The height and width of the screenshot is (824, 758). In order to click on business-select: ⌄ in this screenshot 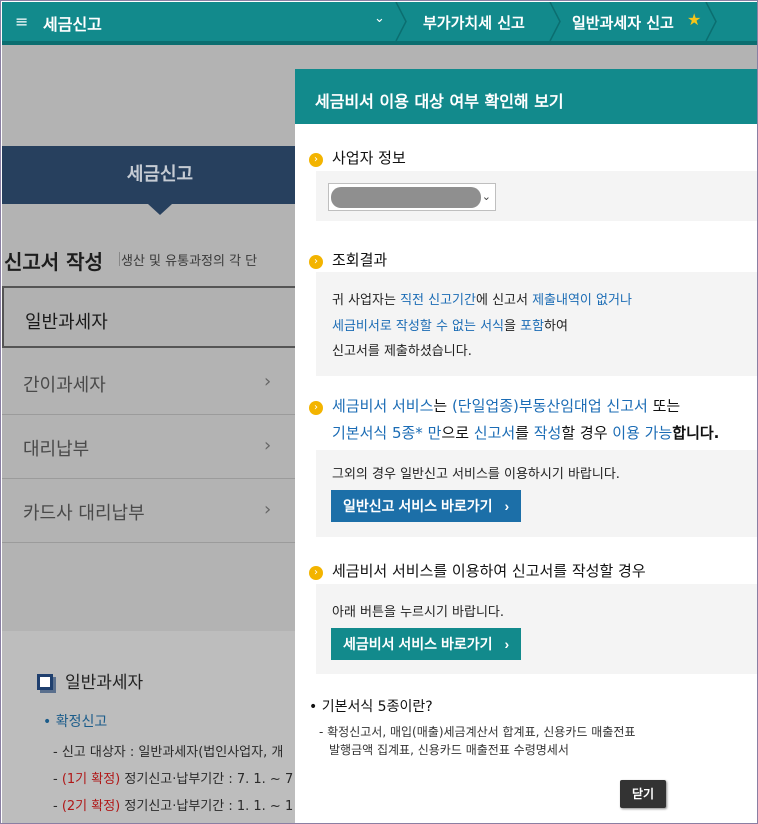, I will do `click(412, 197)`.